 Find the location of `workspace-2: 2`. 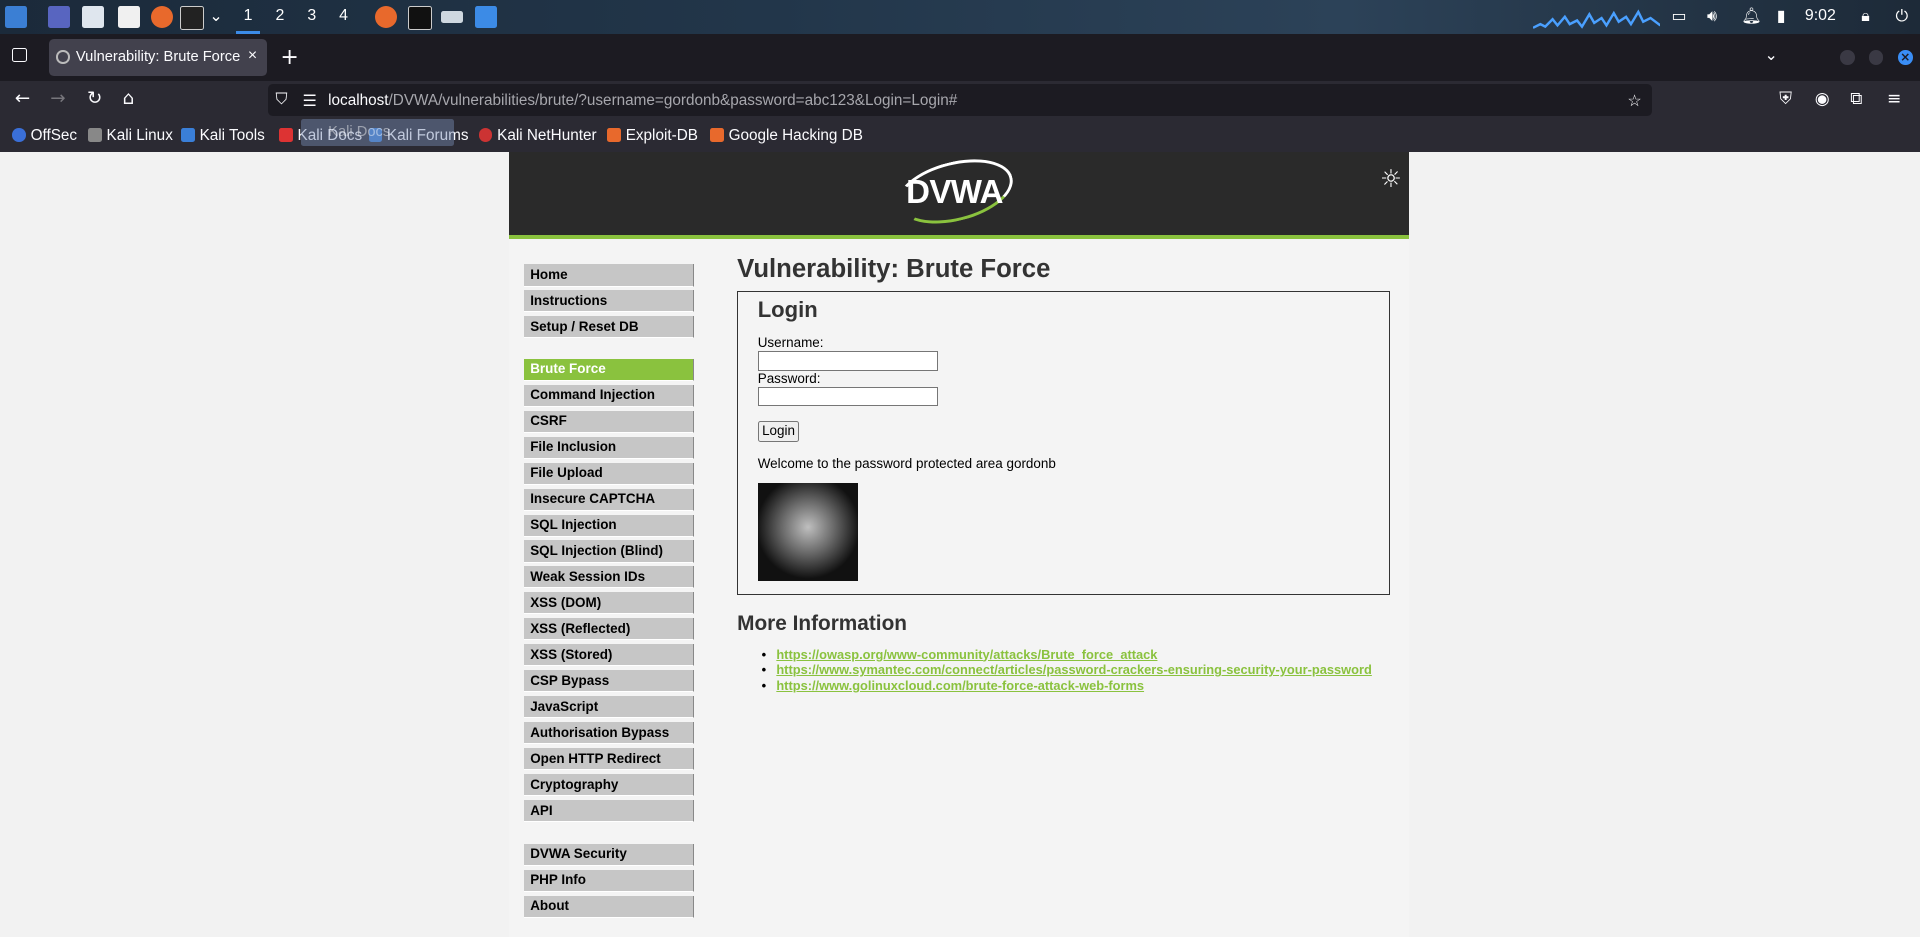

workspace-2: 2 is located at coordinates (280, 16).